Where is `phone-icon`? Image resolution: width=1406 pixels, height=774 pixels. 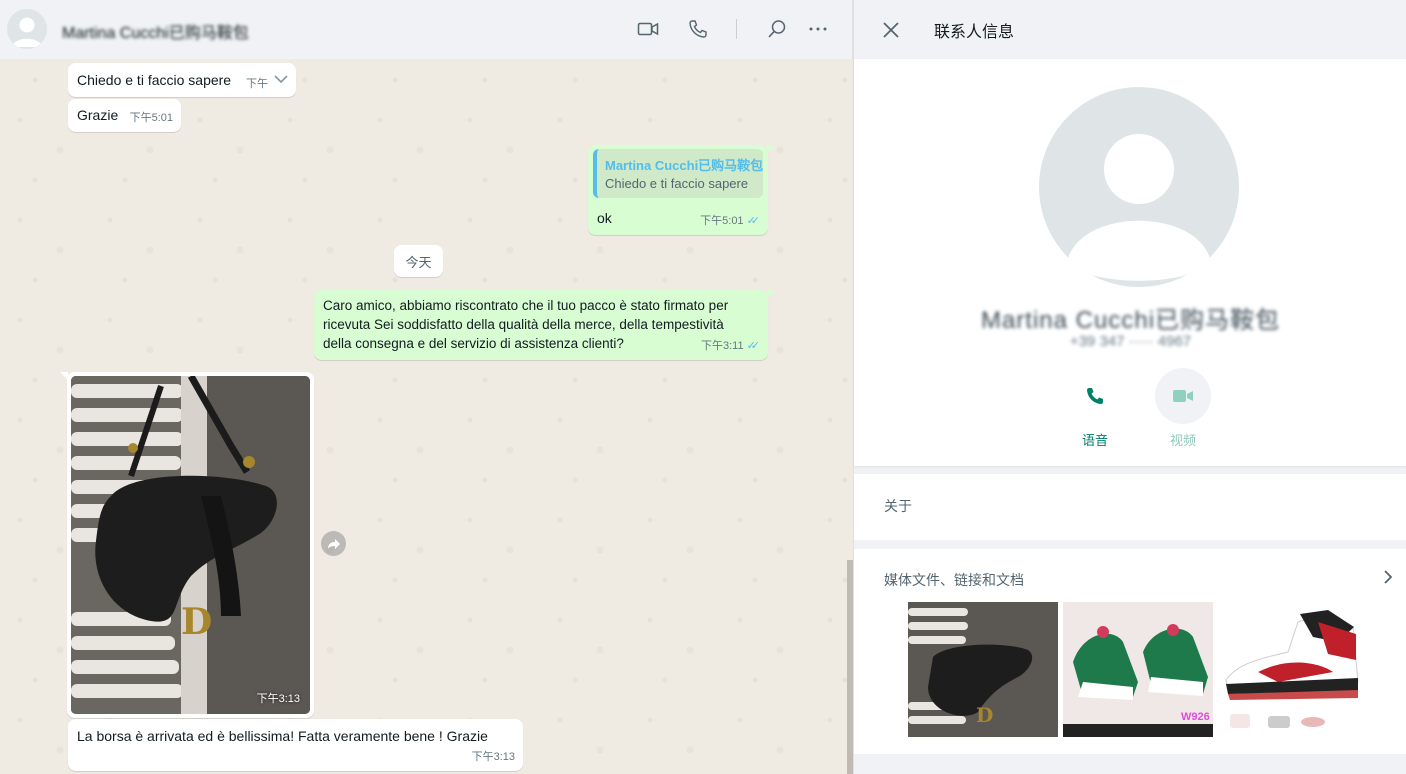 phone-icon is located at coordinates (1095, 396).